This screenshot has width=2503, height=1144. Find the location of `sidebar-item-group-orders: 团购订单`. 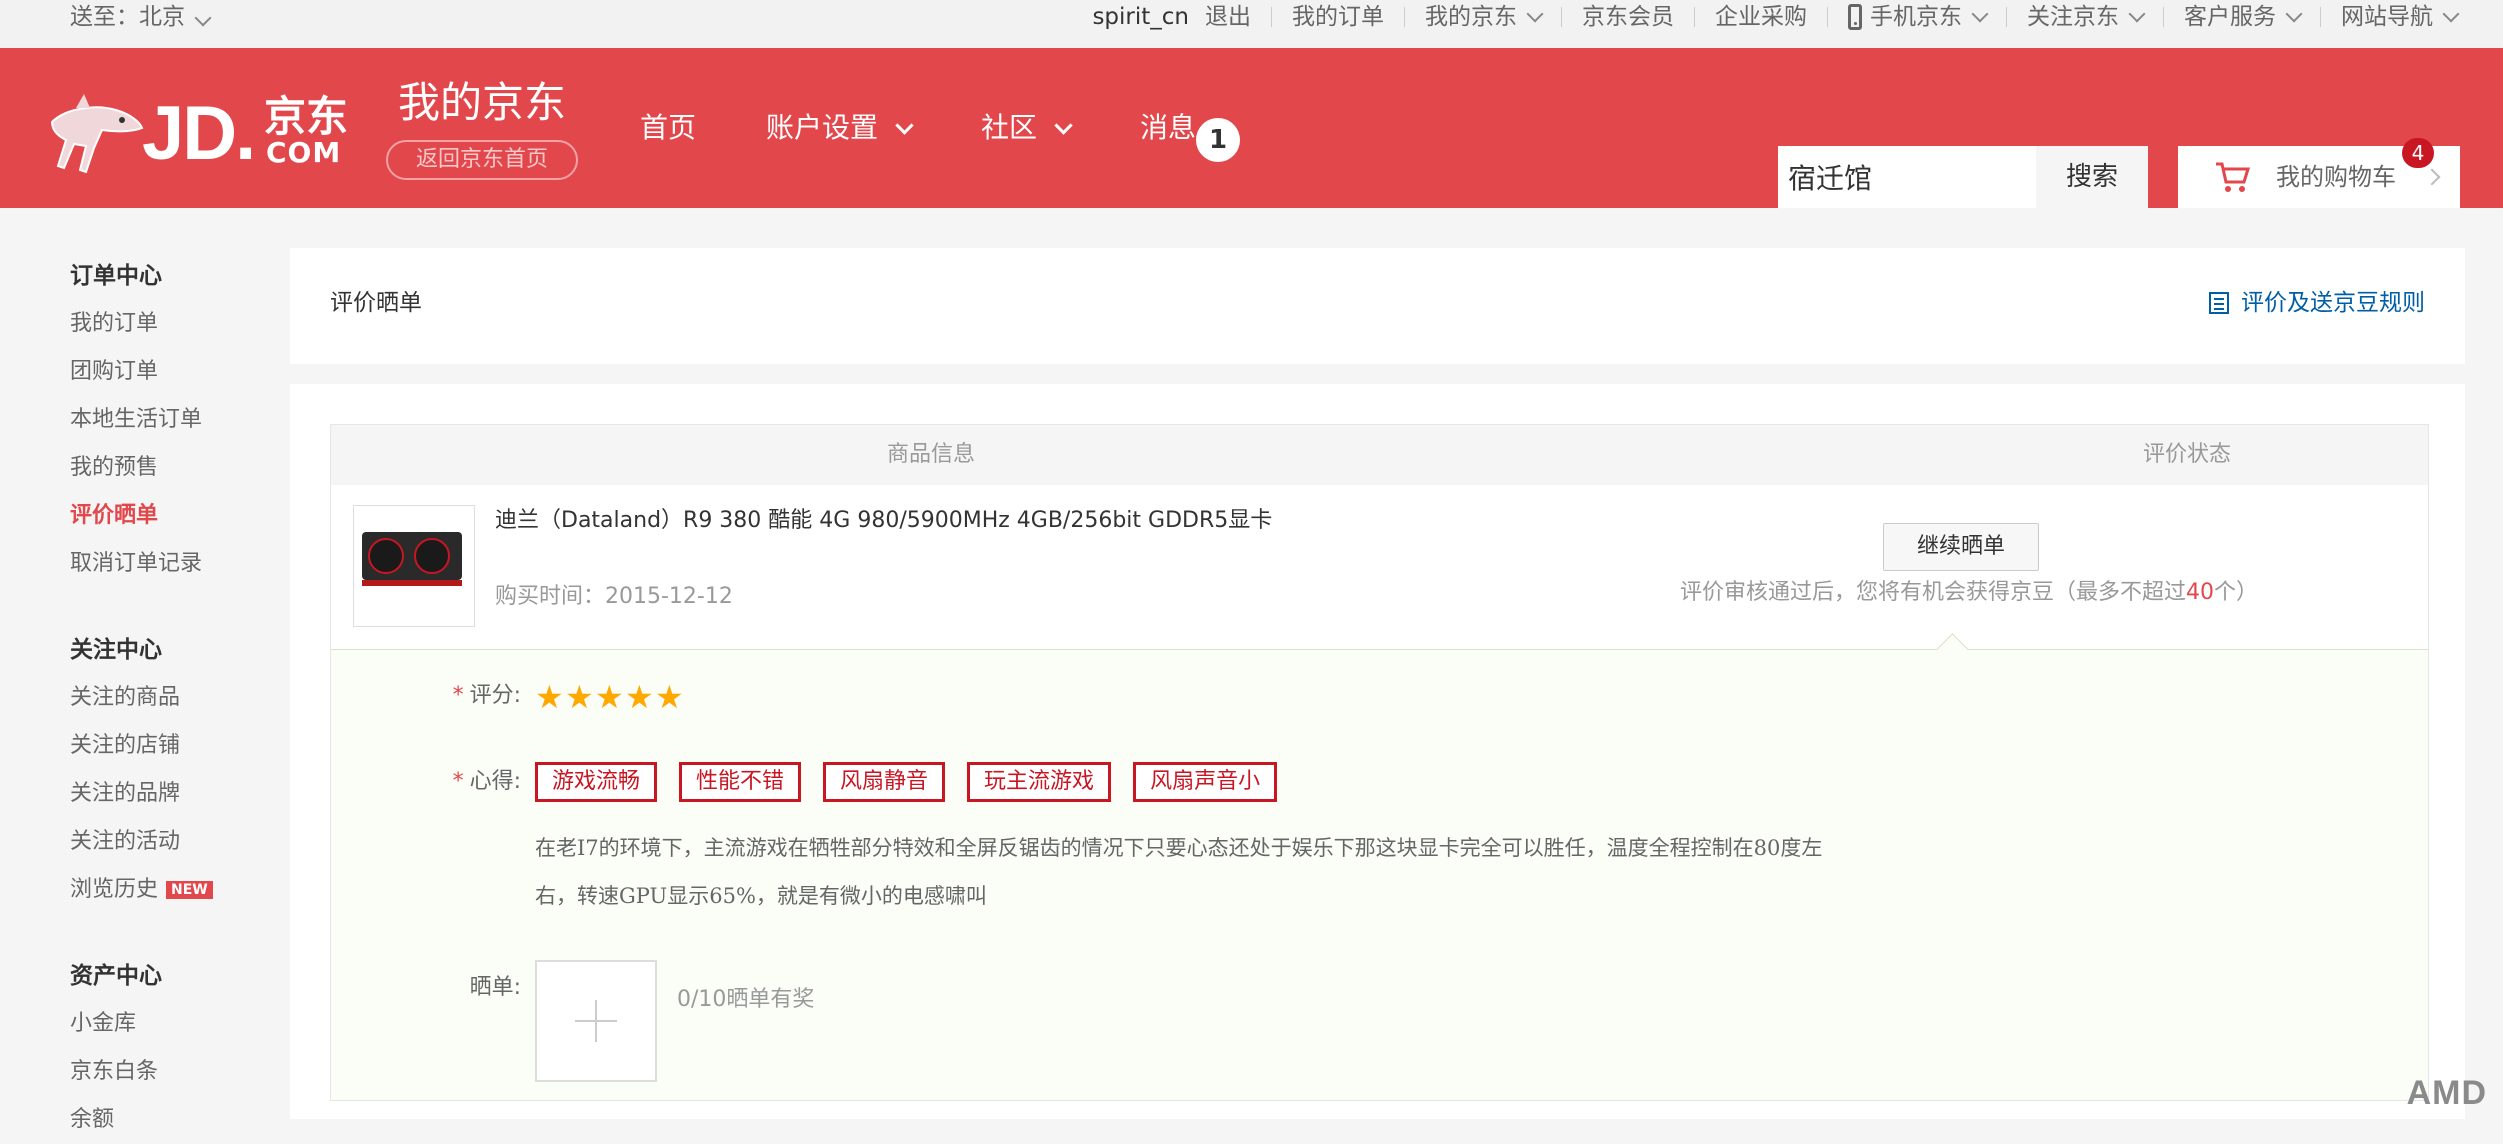

sidebar-item-group-orders: 团购订单 is located at coordinates (136, 372).